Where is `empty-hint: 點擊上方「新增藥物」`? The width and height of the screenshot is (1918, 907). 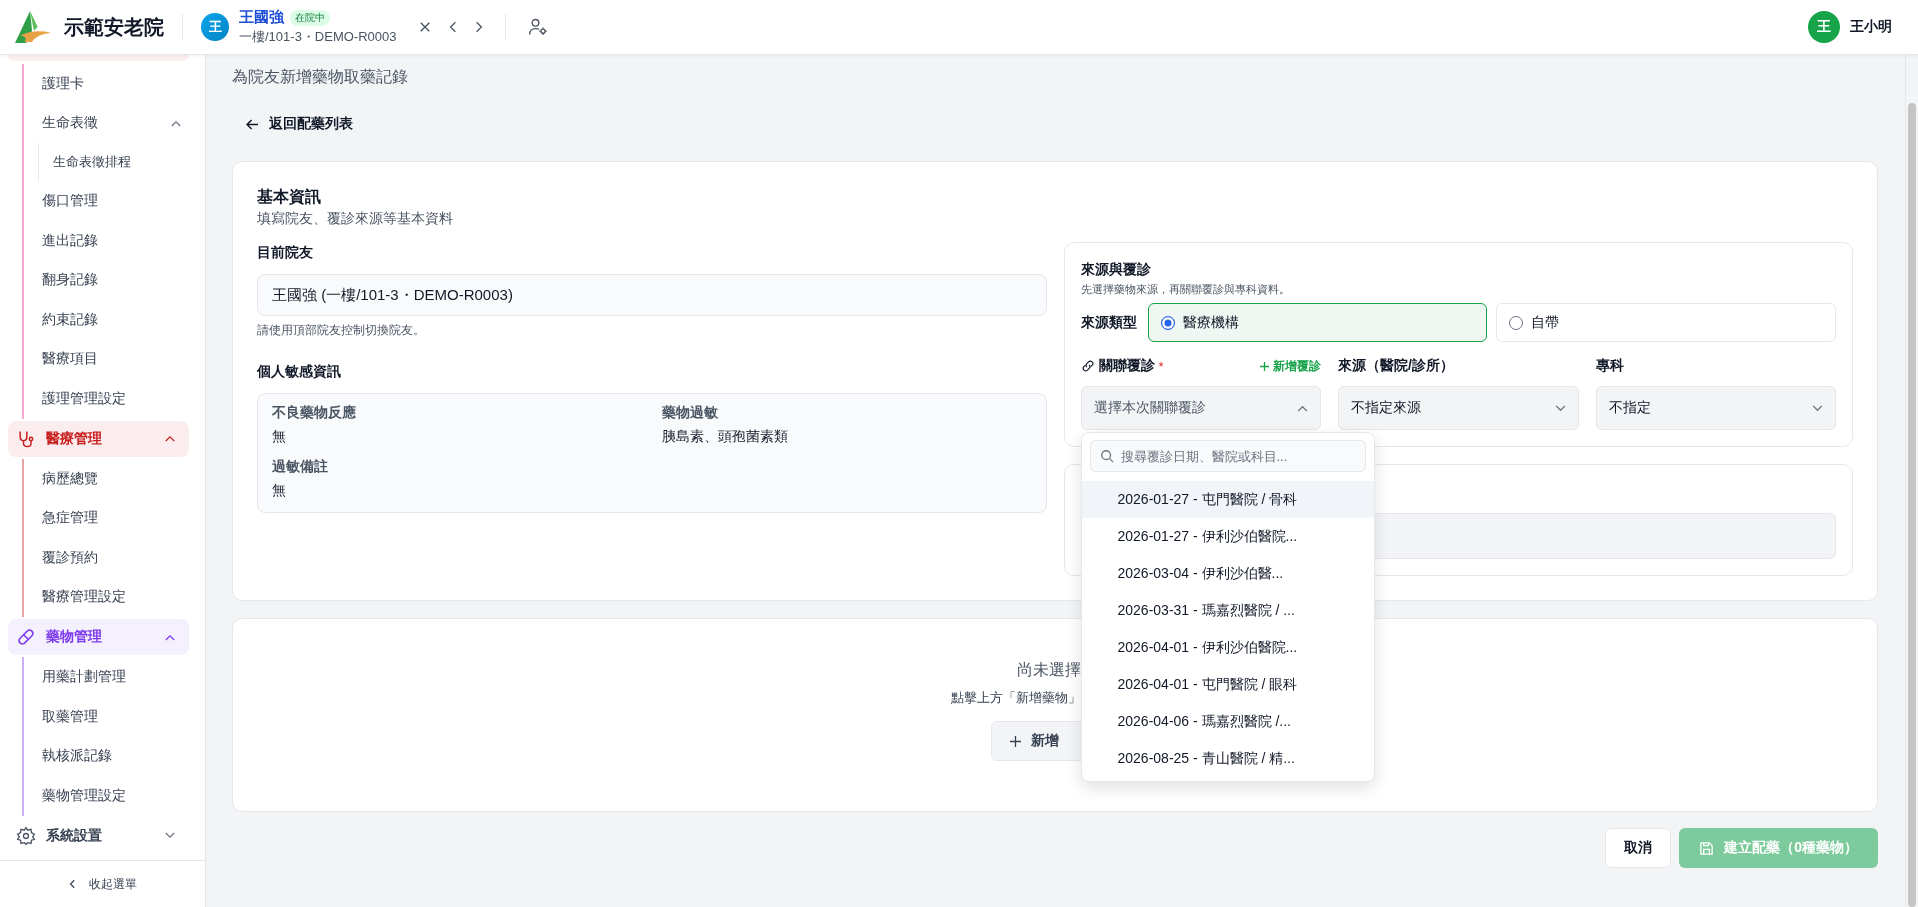 empty-hint: 點擊上方「新增藥物」 is located at coordinates (1016, 698).